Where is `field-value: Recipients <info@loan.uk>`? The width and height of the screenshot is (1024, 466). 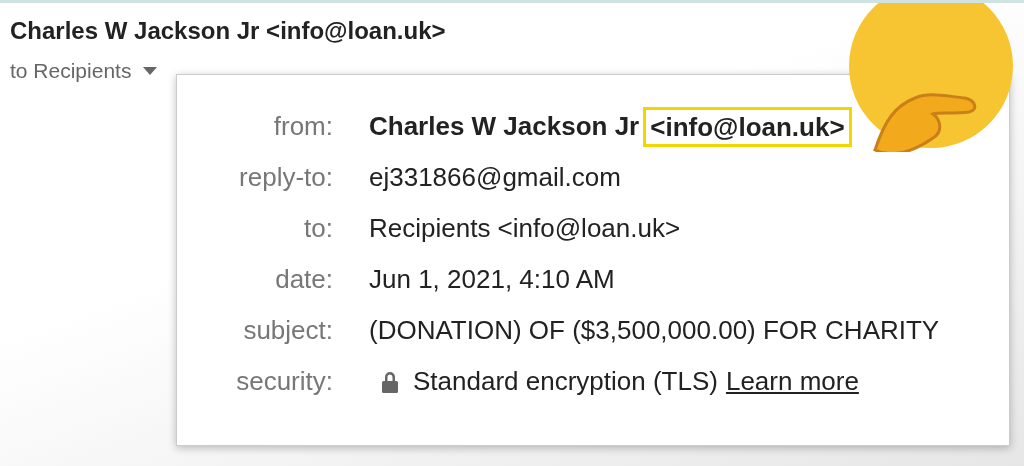
field-value: Recipients <info@loan.uk> is located at coordinates (525, 228).